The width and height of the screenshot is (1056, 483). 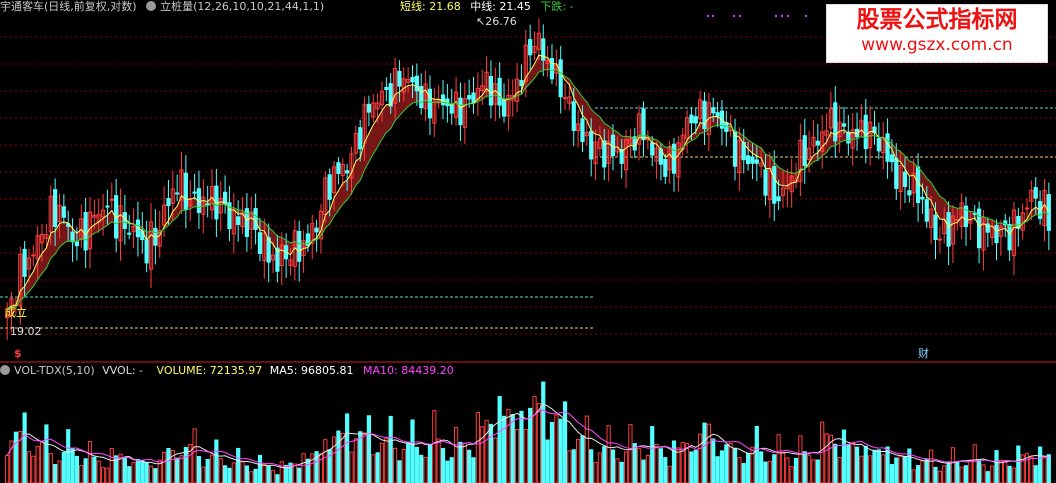 I want to click on ma5-value: MA5: 96805.81, so click(x=311, y=370).